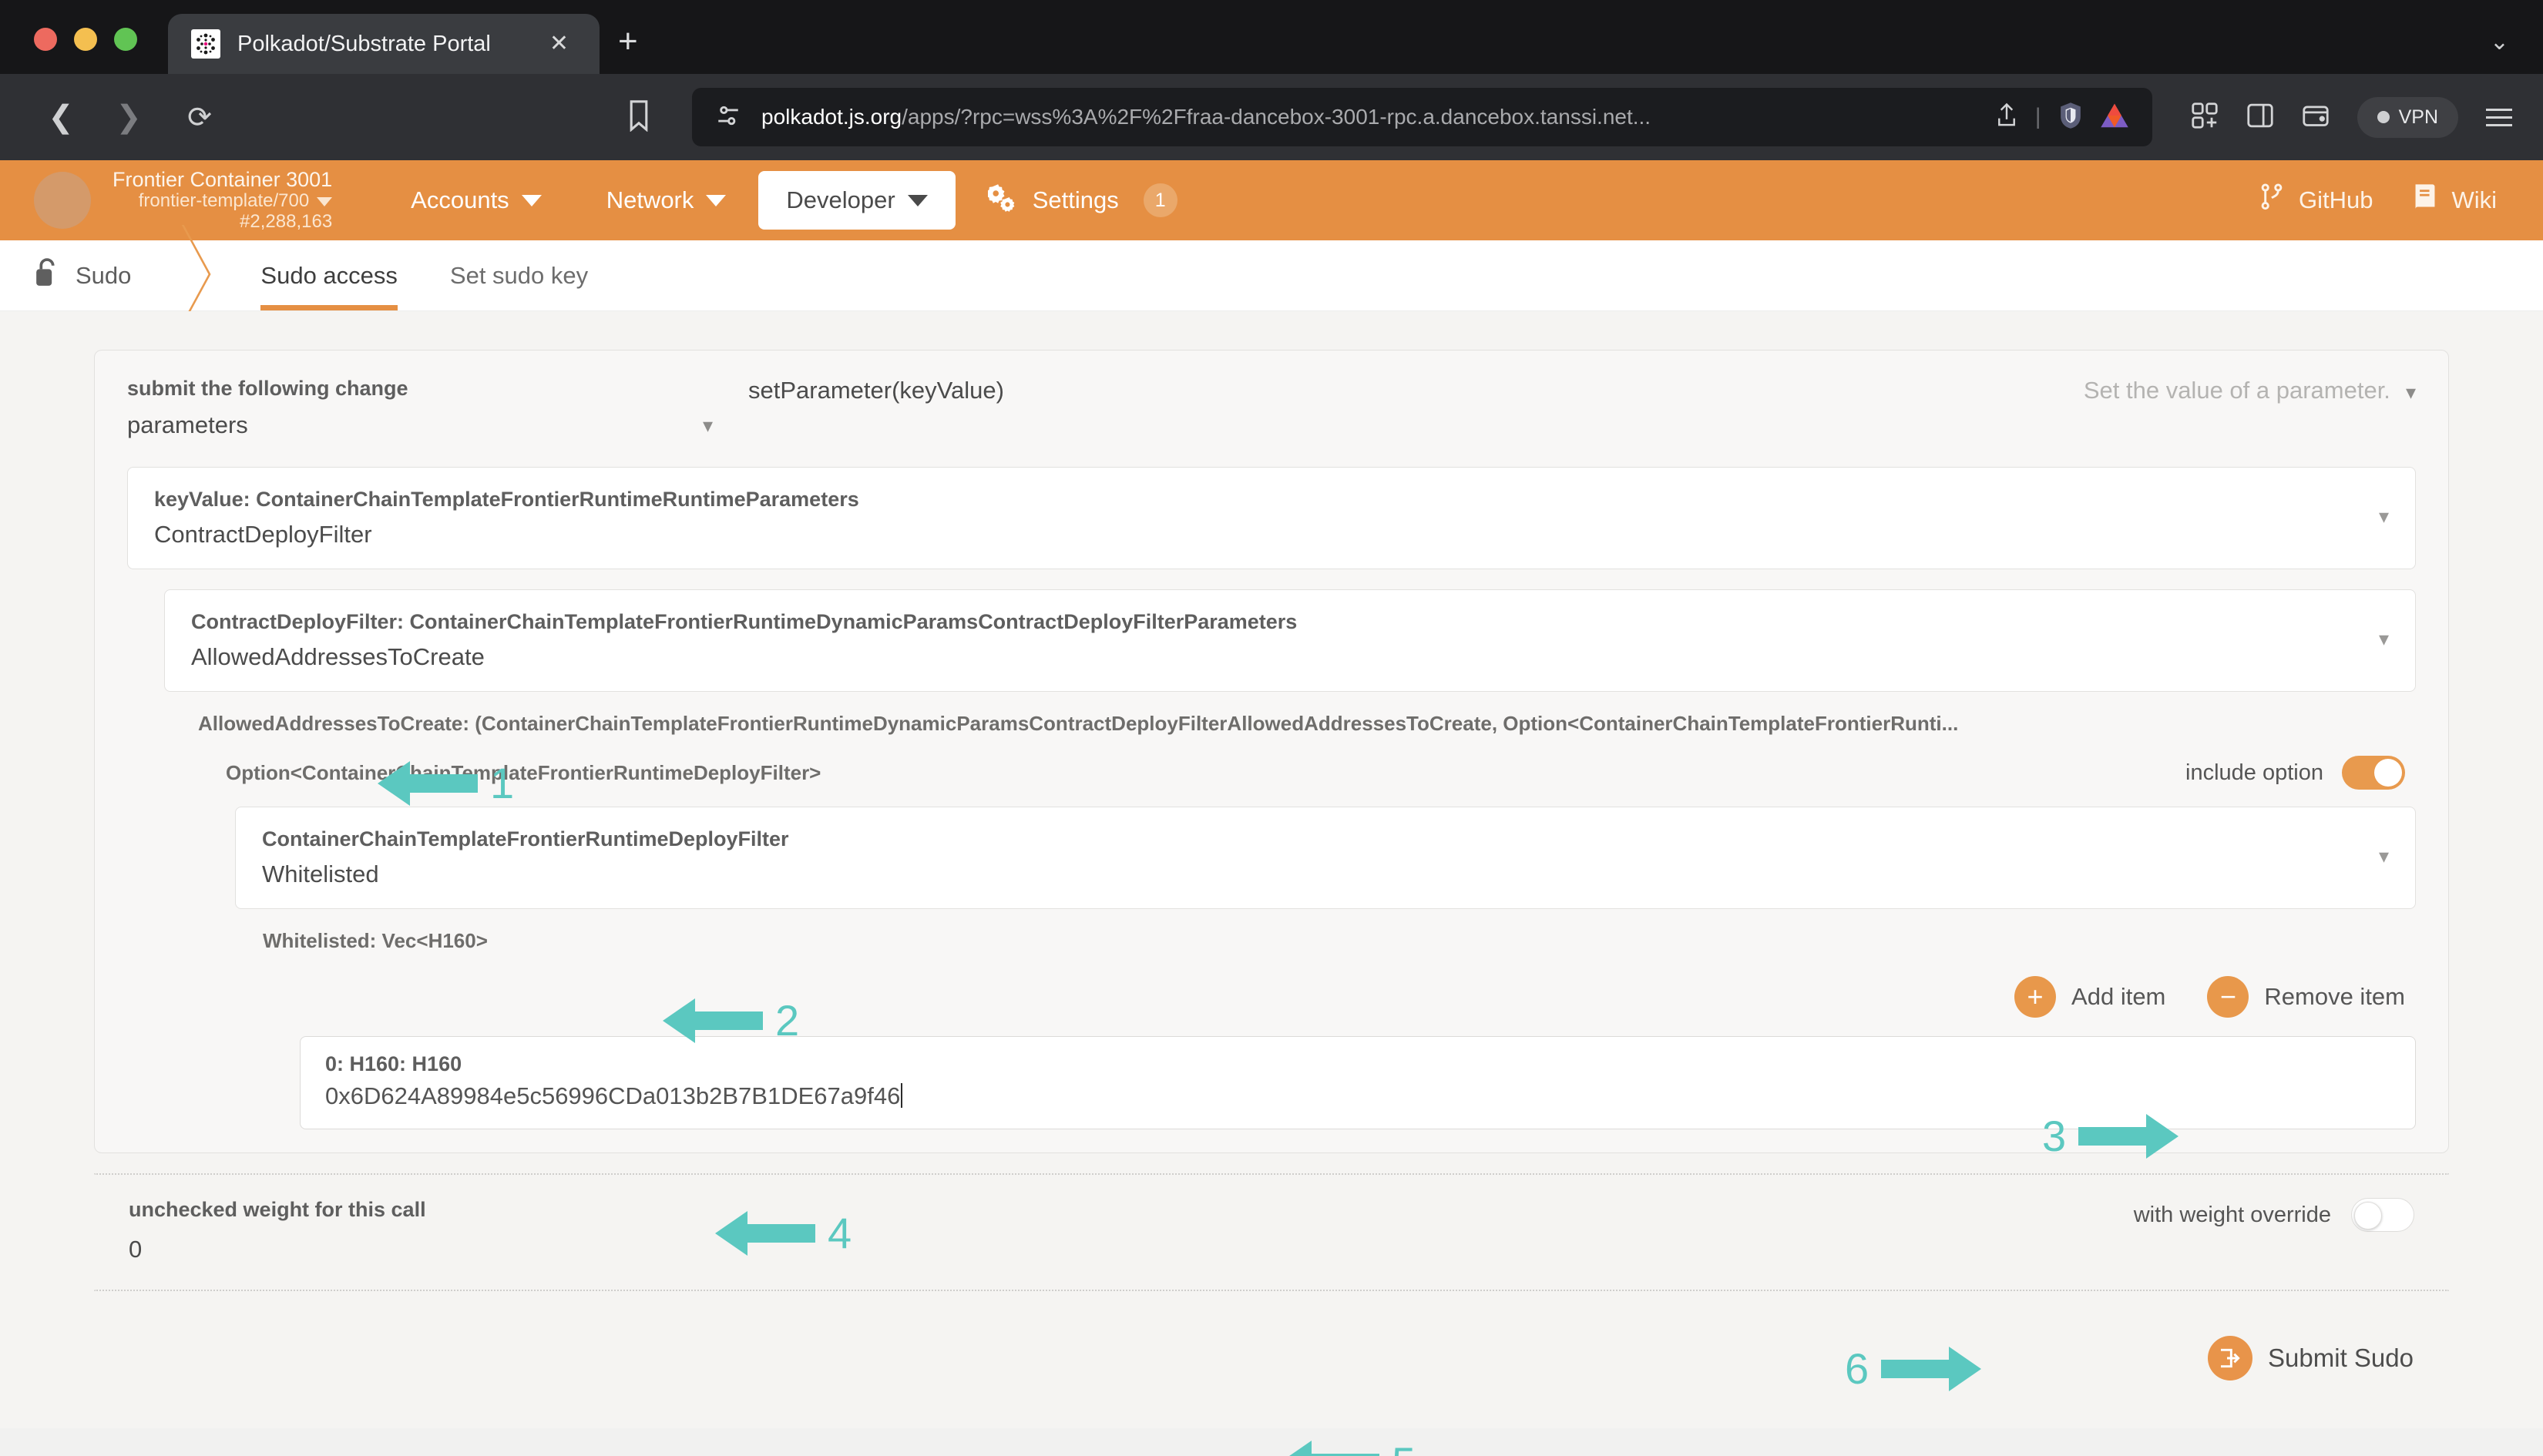  I want to click on wiki-link: Wiki, so click(2455, 200).